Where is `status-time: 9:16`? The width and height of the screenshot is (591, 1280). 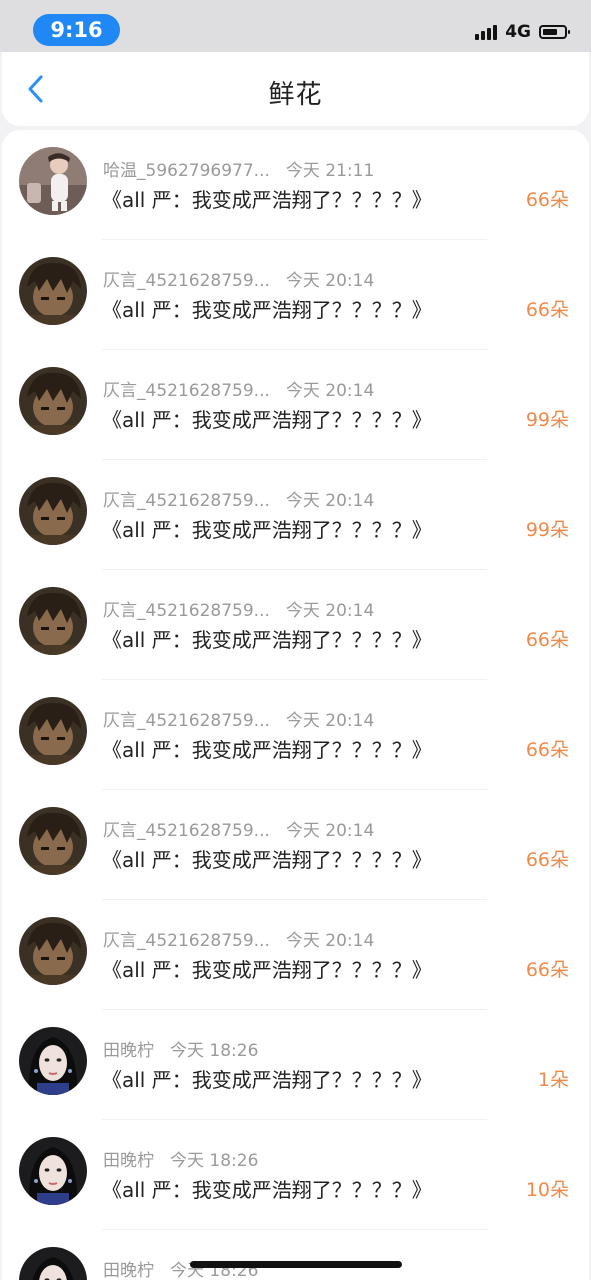 status-time: 9:16 is located at coordinates (76, 30).